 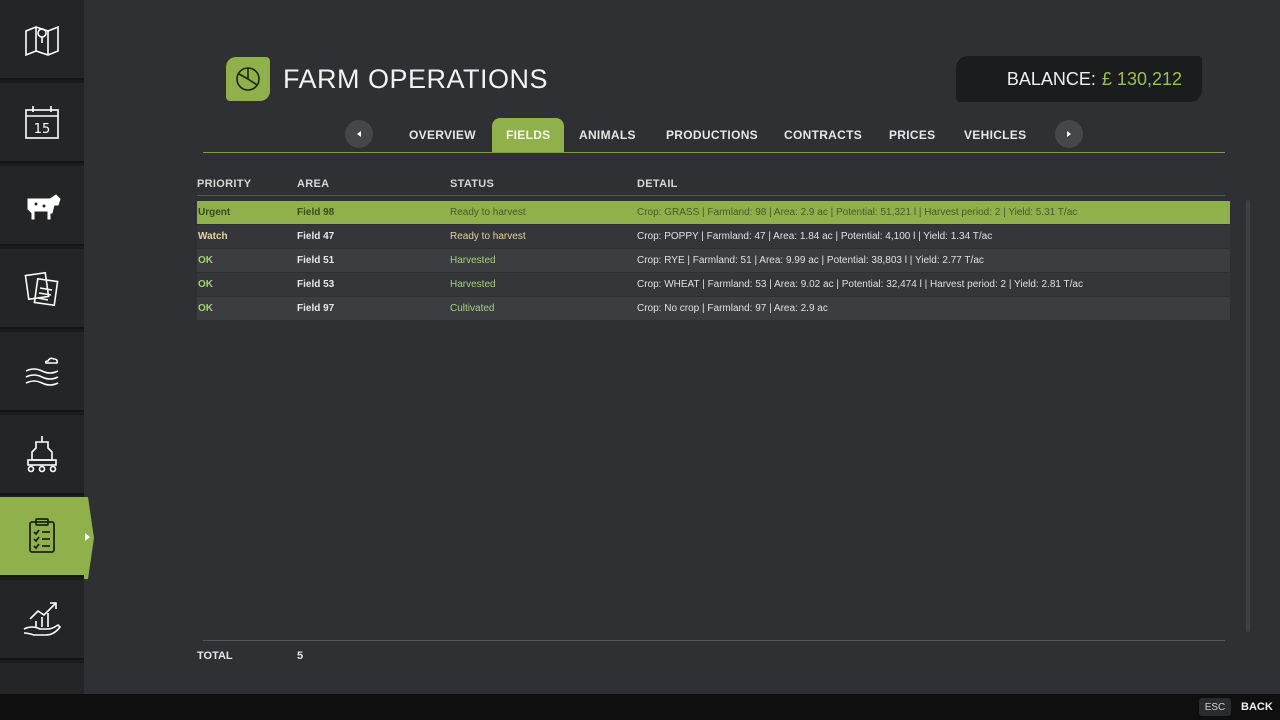 I want to click on balance-label: BALANCE:, so click(x=1051, y=78).